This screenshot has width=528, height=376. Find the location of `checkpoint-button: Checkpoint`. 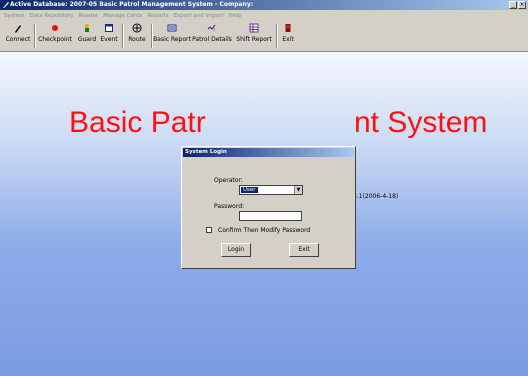

checkpoint-button: Checkpoint is located at coordinates (55, 36).